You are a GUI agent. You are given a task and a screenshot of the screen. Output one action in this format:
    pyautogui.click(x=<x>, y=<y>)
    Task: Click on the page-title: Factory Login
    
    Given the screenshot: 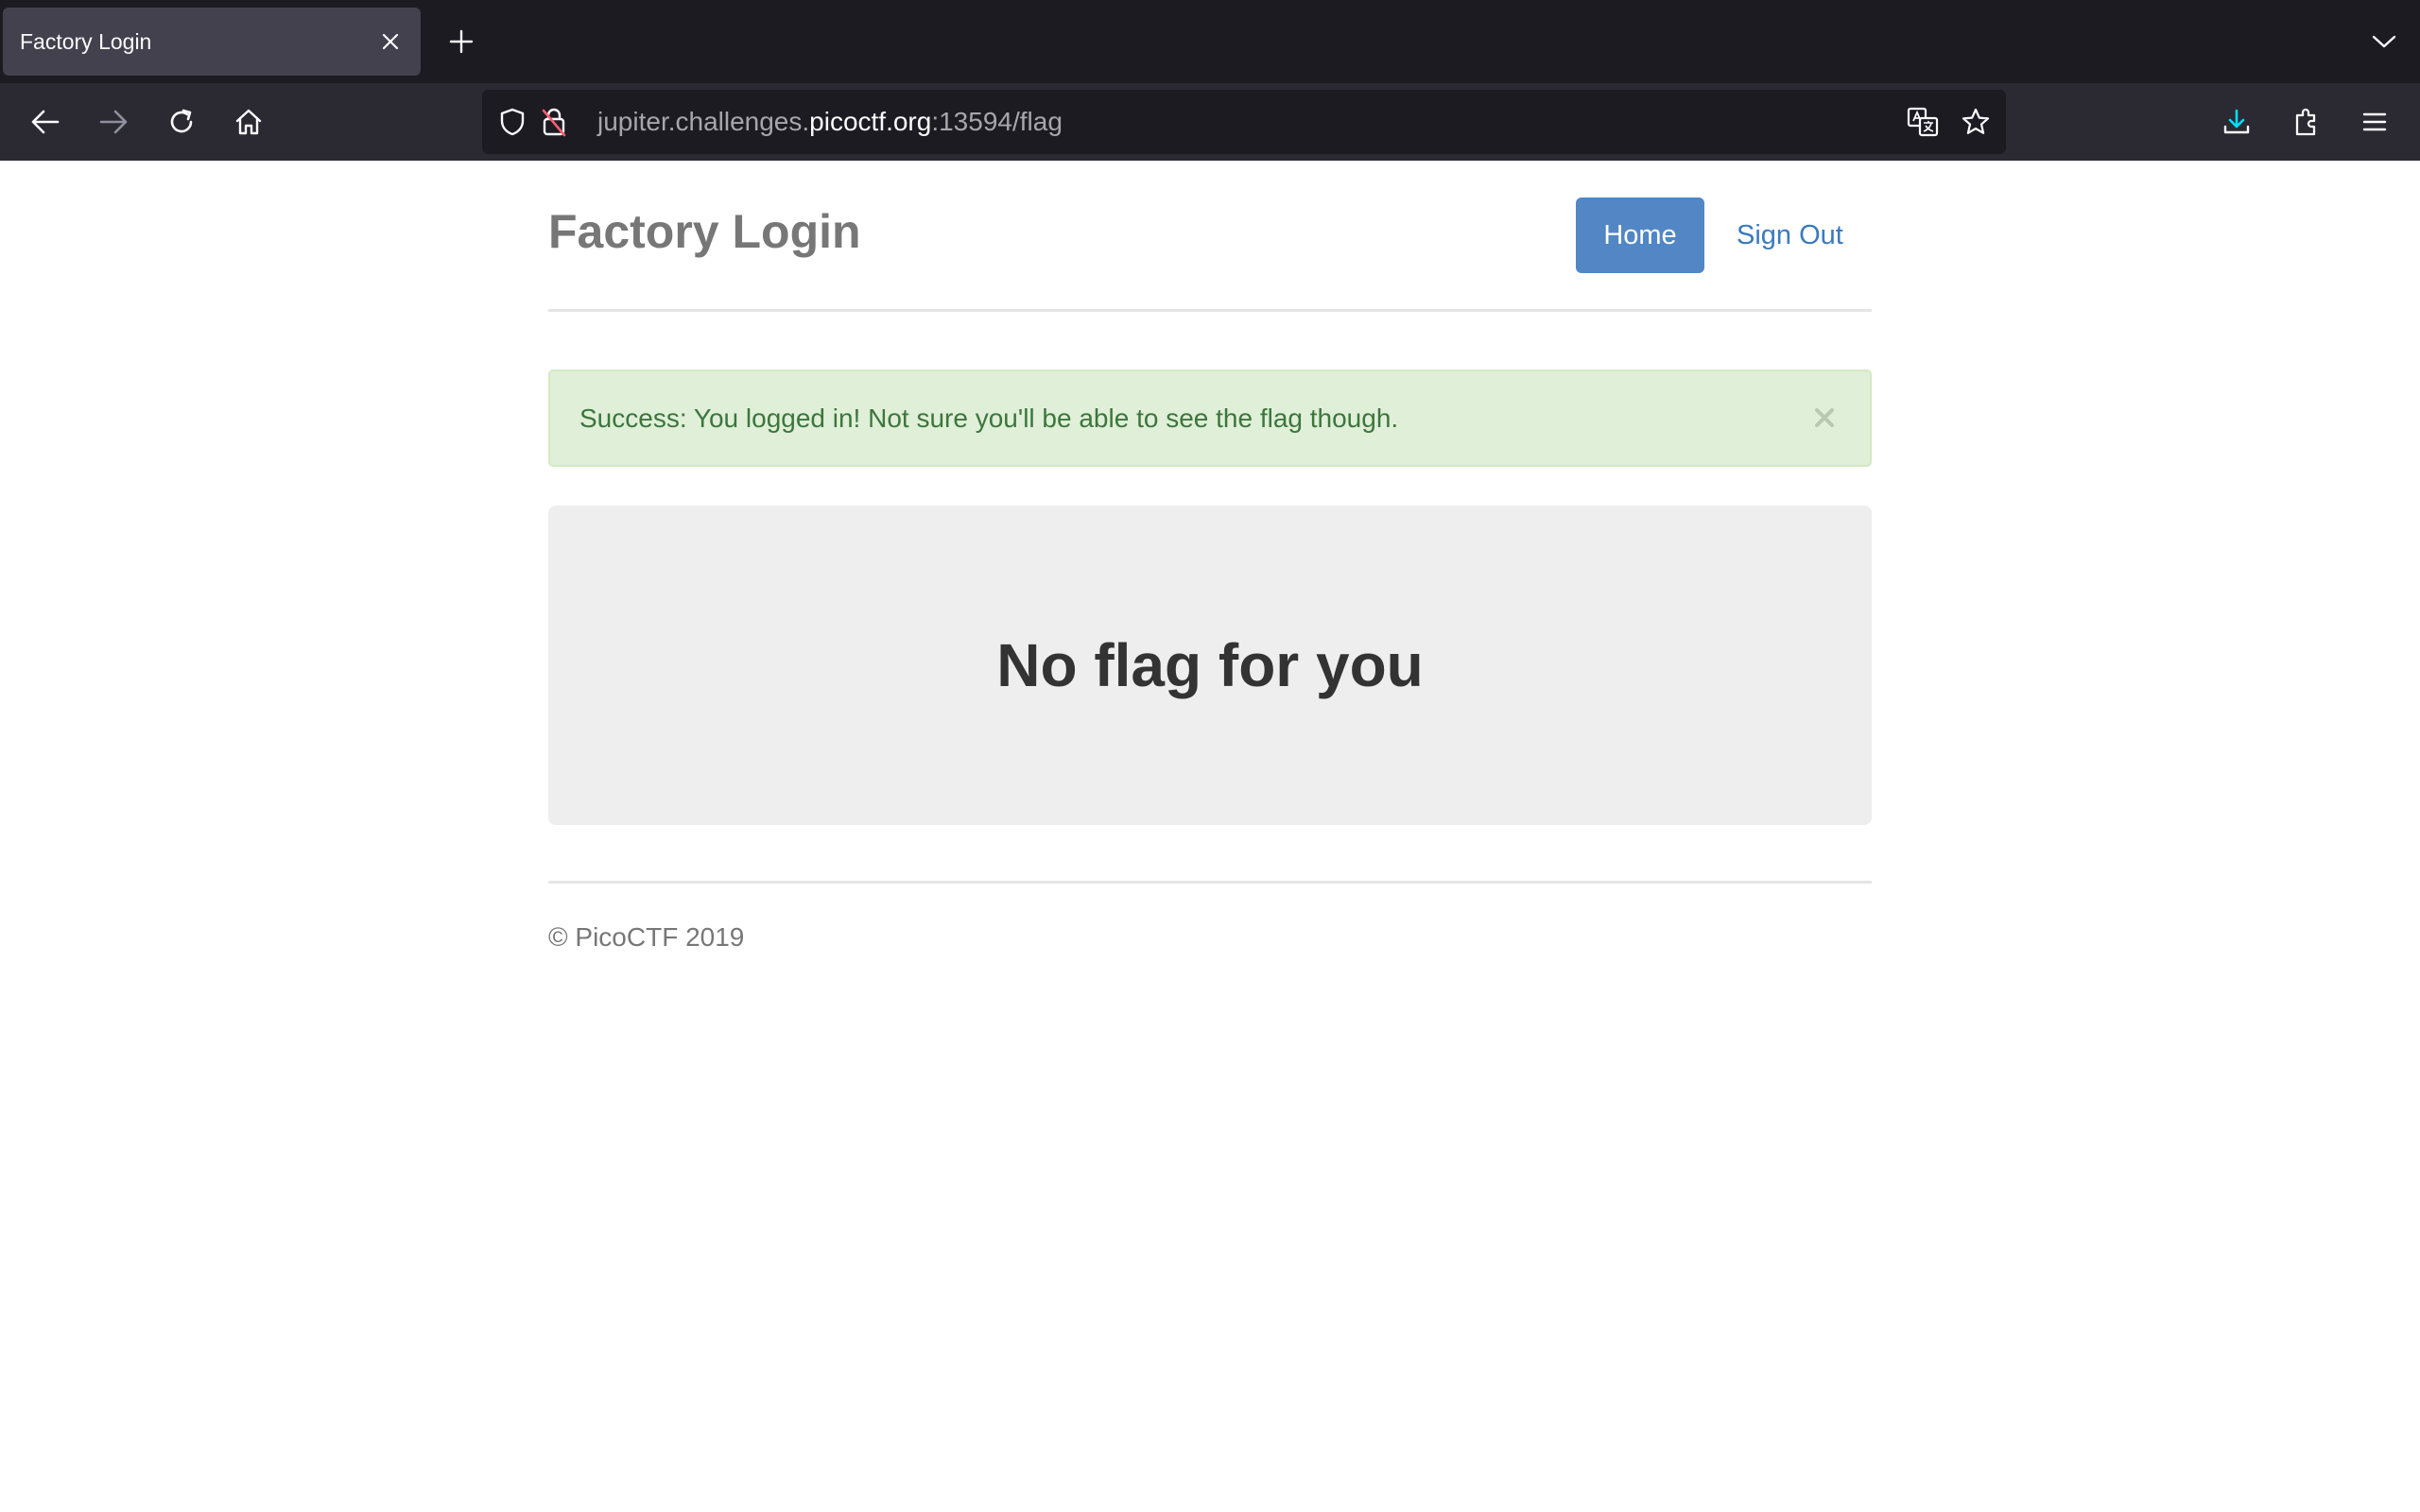 What is the action you would take?
    pyautogui.click(x=704, y=231)
    